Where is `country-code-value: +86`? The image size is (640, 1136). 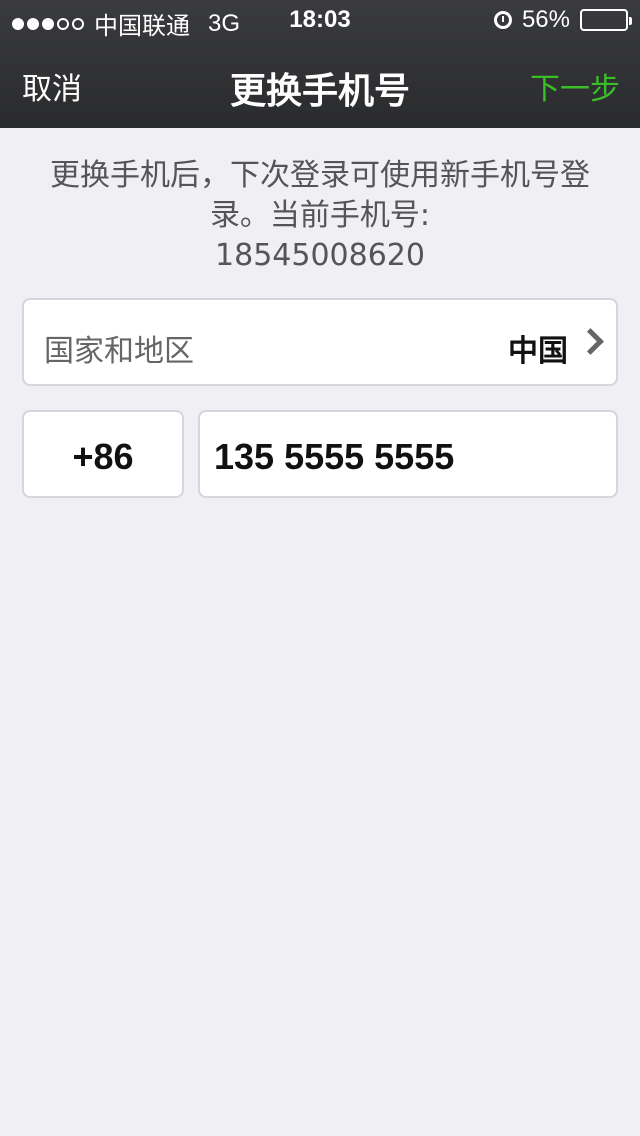
country-code-value: +86 is located at coordinates (103, 456).